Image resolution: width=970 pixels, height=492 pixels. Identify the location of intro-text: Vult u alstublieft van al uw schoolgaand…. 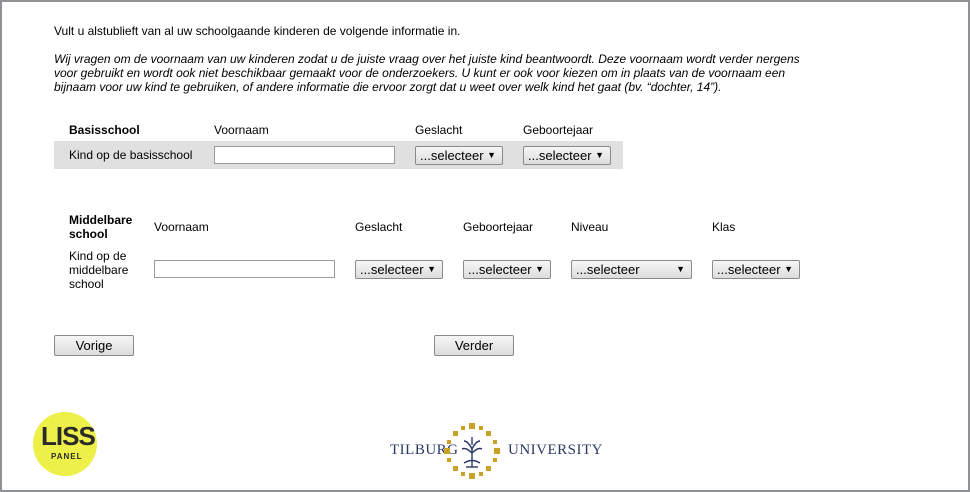
(257, 31).